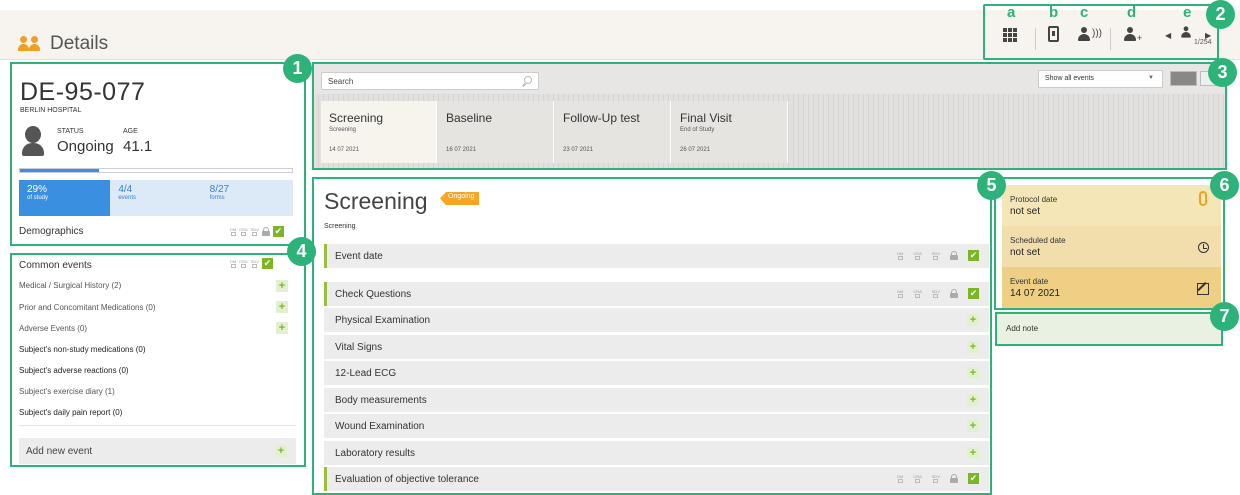 The image size is (1240, 495). What do you see at coordinates (656, 347) in the screenshot?
I see `form-row: Vital Signs +` at bounding box center [656, 347].